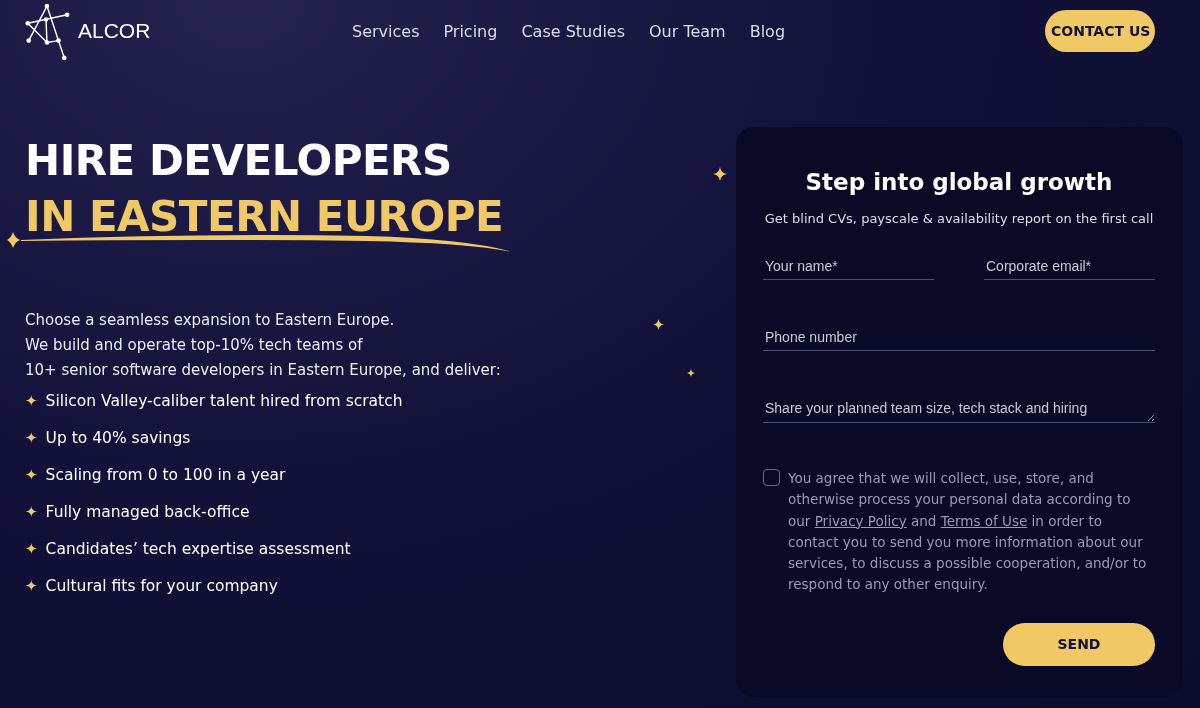 The width and height of the screenshot is (1200, 708). Describe the element at coordinates (114, 31) in the screenshot. I see `logo-text: ALCOR` at that location.